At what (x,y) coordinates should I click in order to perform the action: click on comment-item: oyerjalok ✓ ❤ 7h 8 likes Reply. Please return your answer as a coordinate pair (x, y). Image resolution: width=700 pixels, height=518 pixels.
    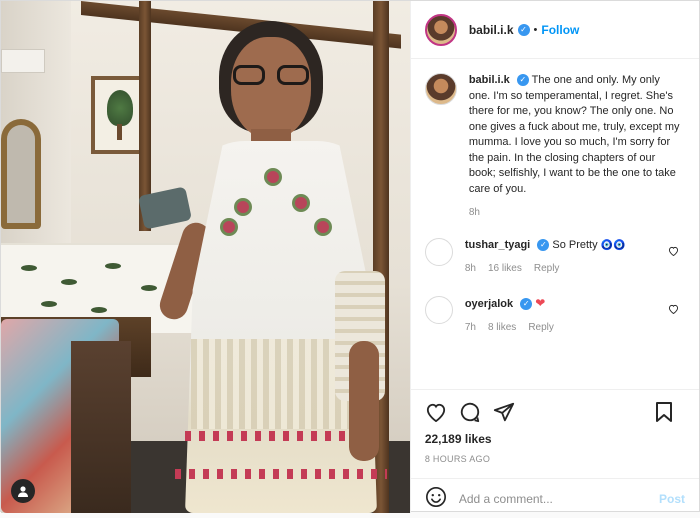
    Looking at the image, I should click on (553, 315).